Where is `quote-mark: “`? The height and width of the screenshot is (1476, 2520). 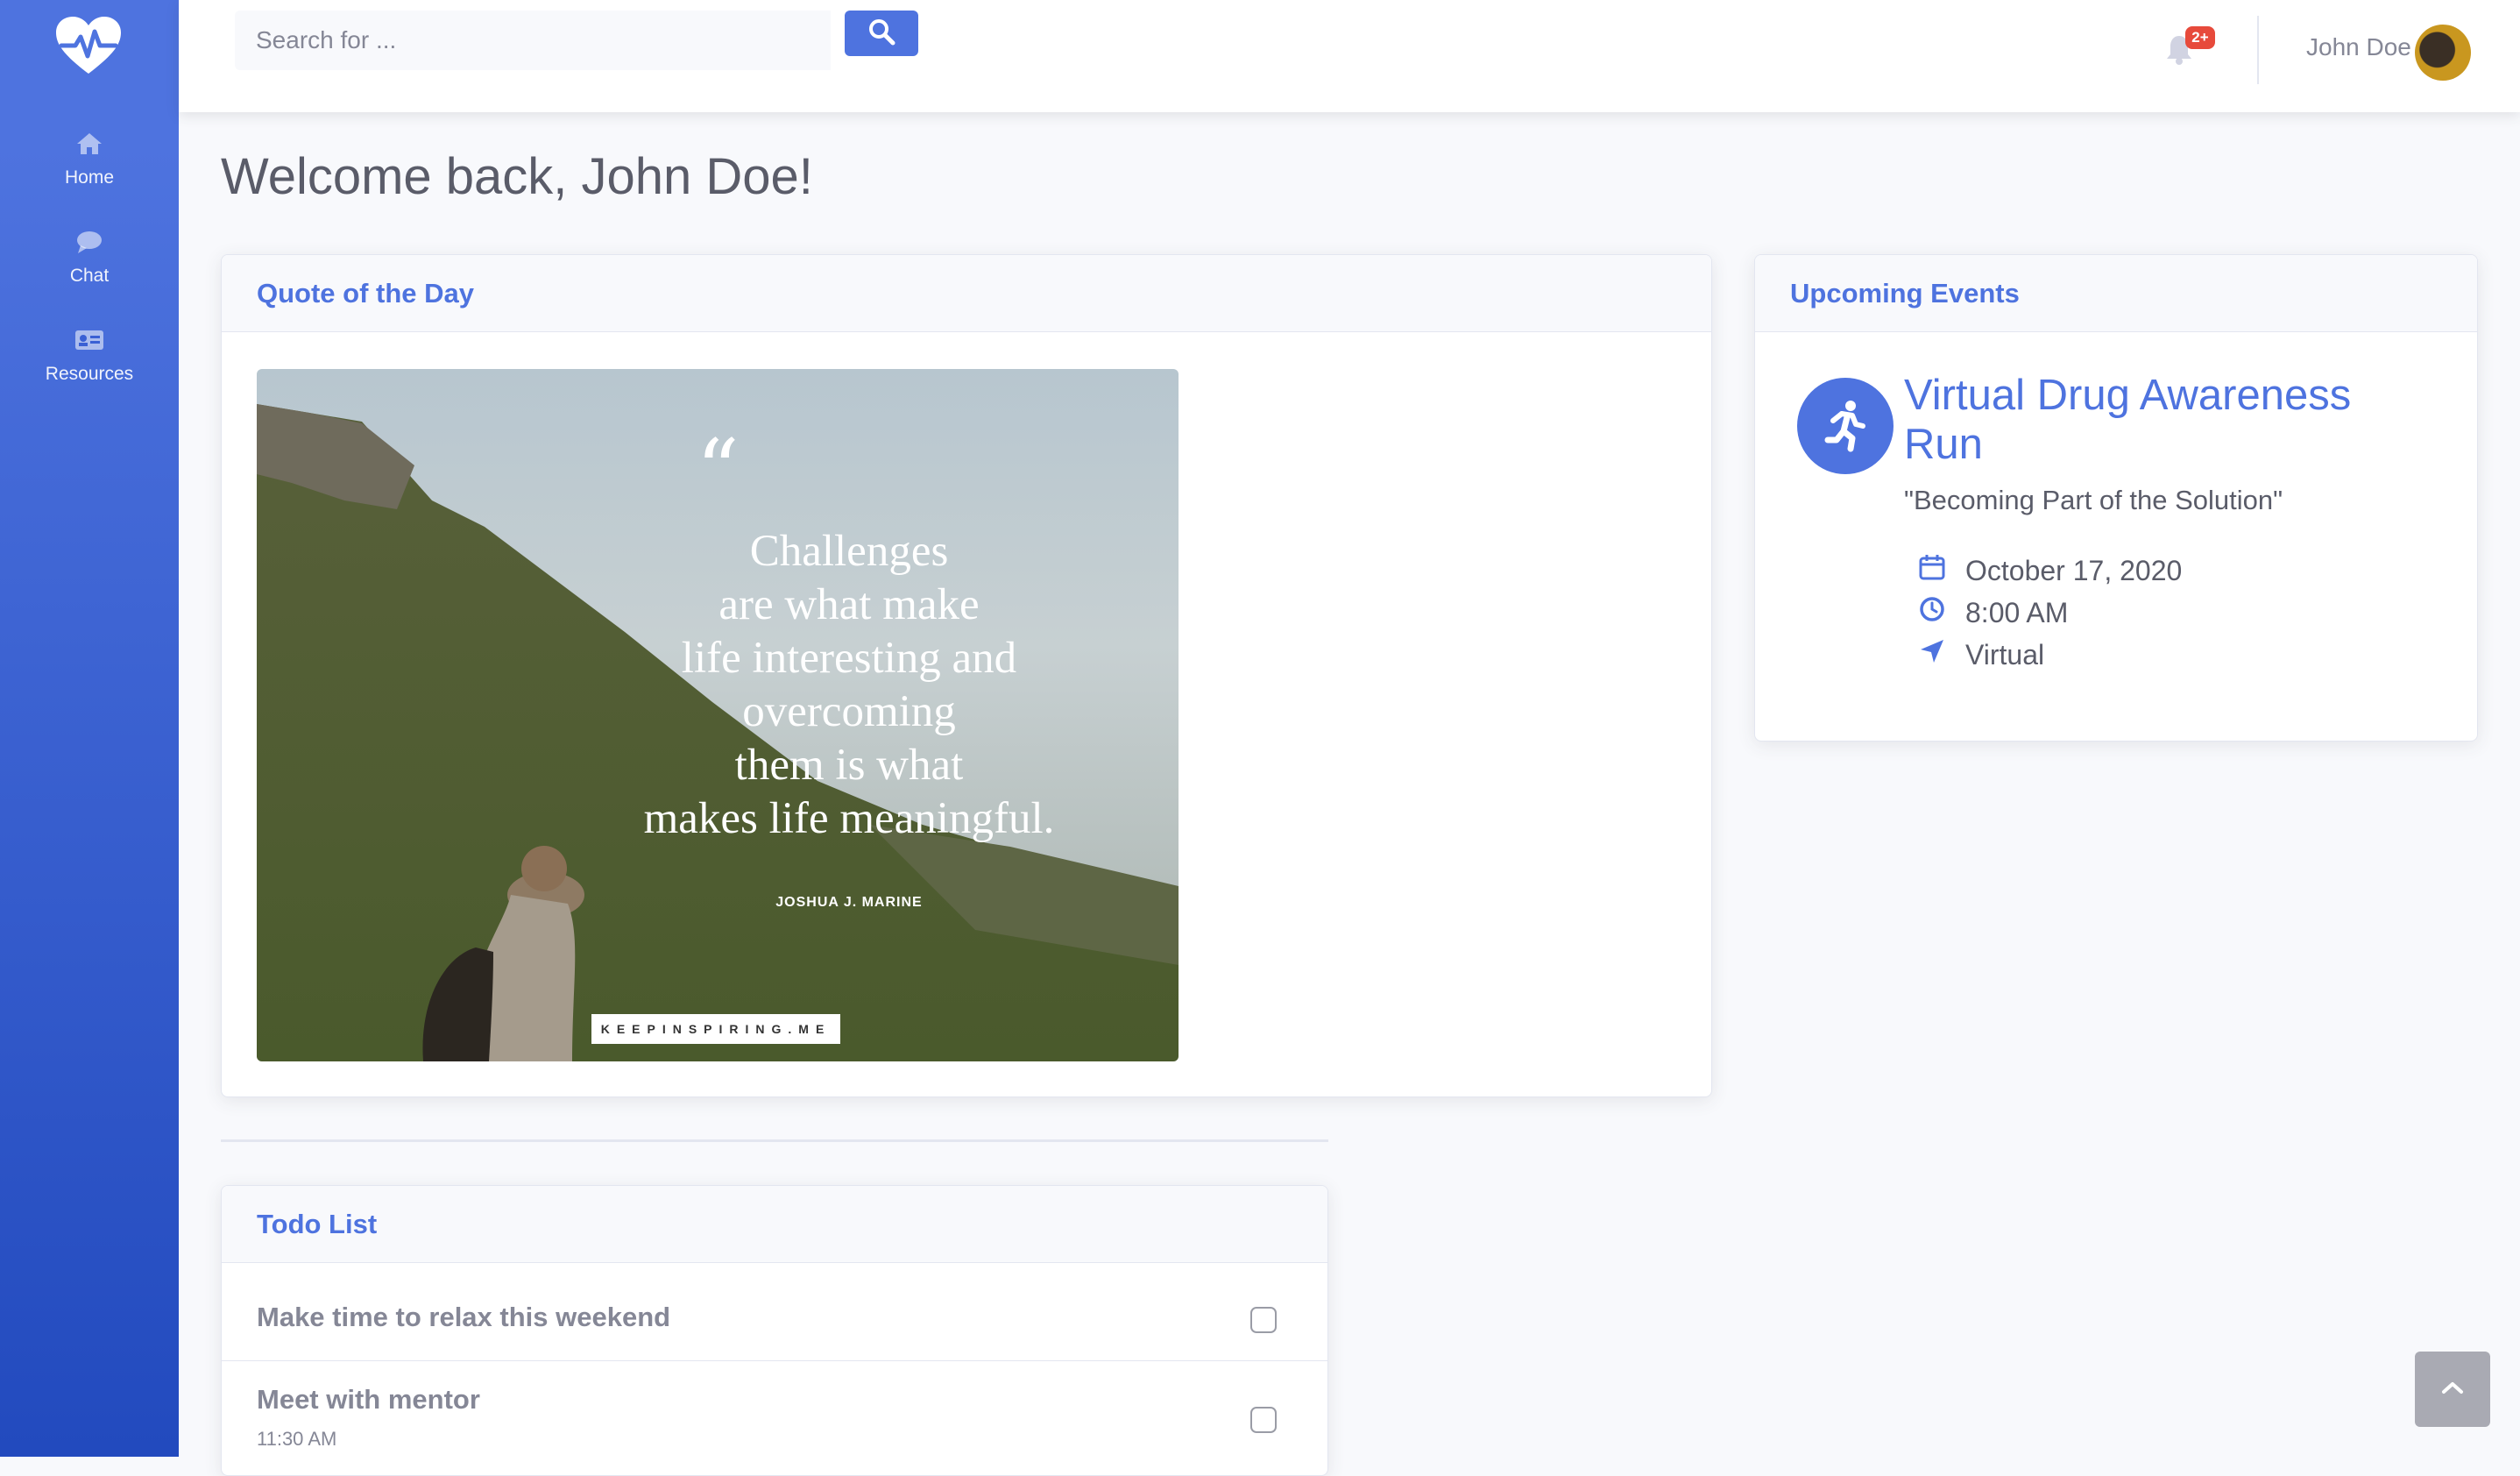 quote-mark: “ is located at coordinates (718, 471).